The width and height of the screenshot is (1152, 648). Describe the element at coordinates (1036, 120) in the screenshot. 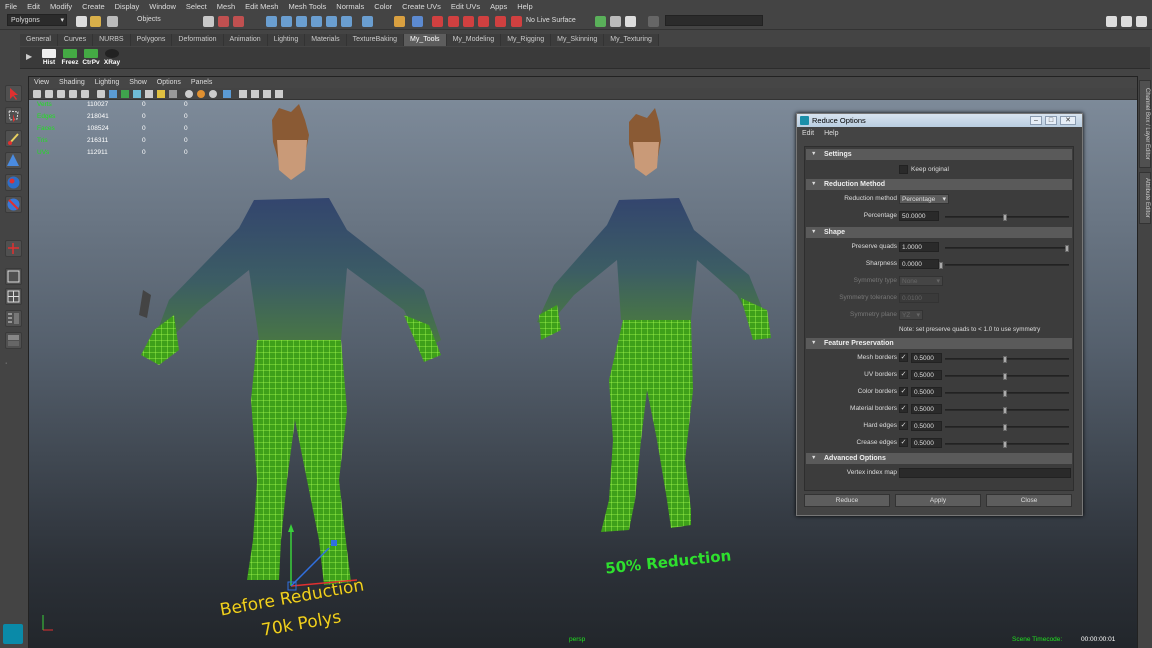

I see `minimize-icon: –` at that location.